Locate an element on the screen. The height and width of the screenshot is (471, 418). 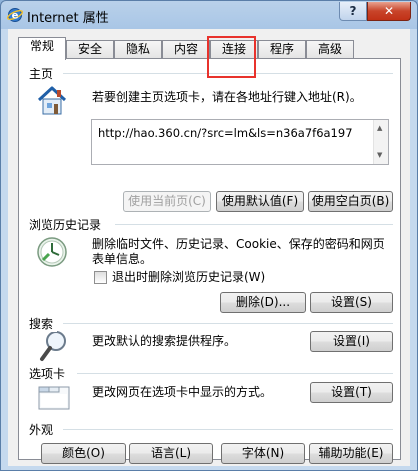
appearance-group-label: 外观 is located at coordinates (43, 429).